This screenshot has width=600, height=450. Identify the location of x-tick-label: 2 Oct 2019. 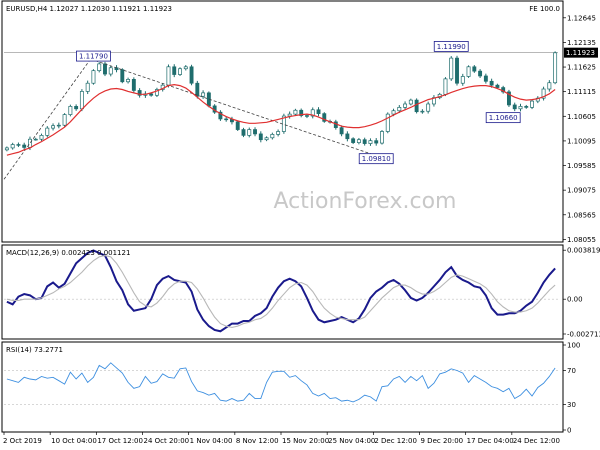
(22, 441).